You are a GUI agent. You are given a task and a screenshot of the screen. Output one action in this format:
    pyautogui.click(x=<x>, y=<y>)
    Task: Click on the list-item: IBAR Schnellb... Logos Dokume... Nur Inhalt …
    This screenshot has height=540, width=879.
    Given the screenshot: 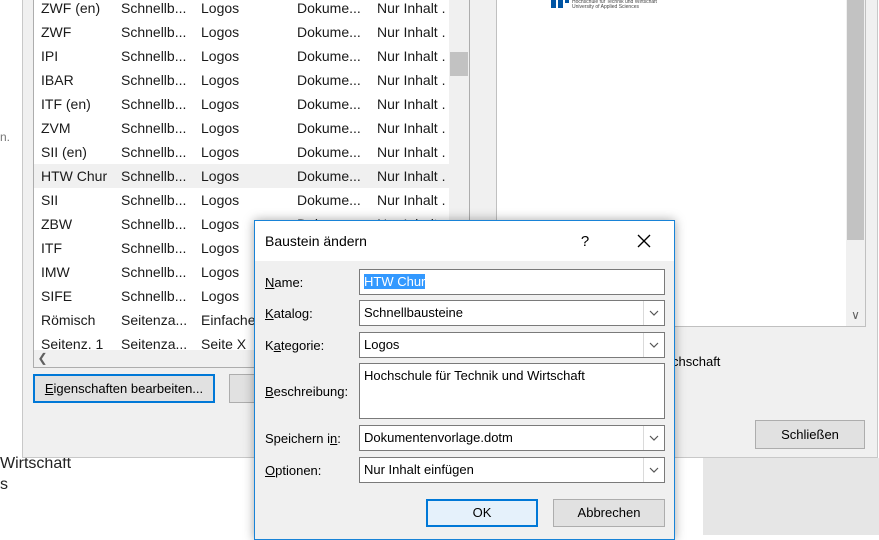 What is the action you would take?
    pyautogui.click(x=241, y=80)
    